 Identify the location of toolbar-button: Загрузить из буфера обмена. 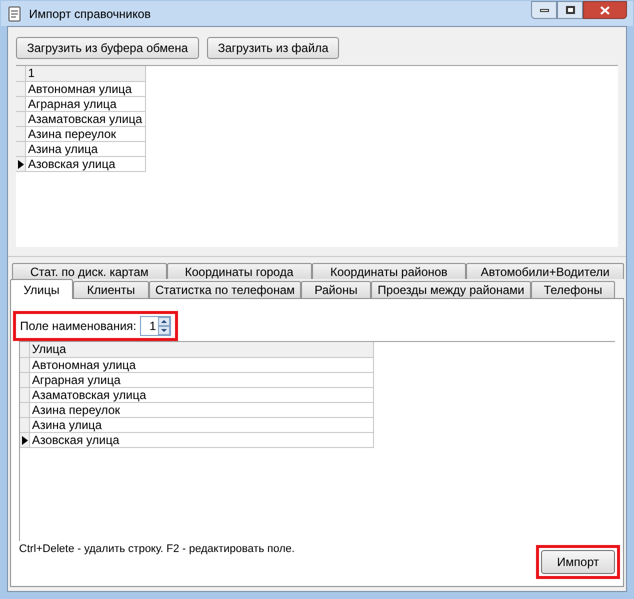
(107, 48).